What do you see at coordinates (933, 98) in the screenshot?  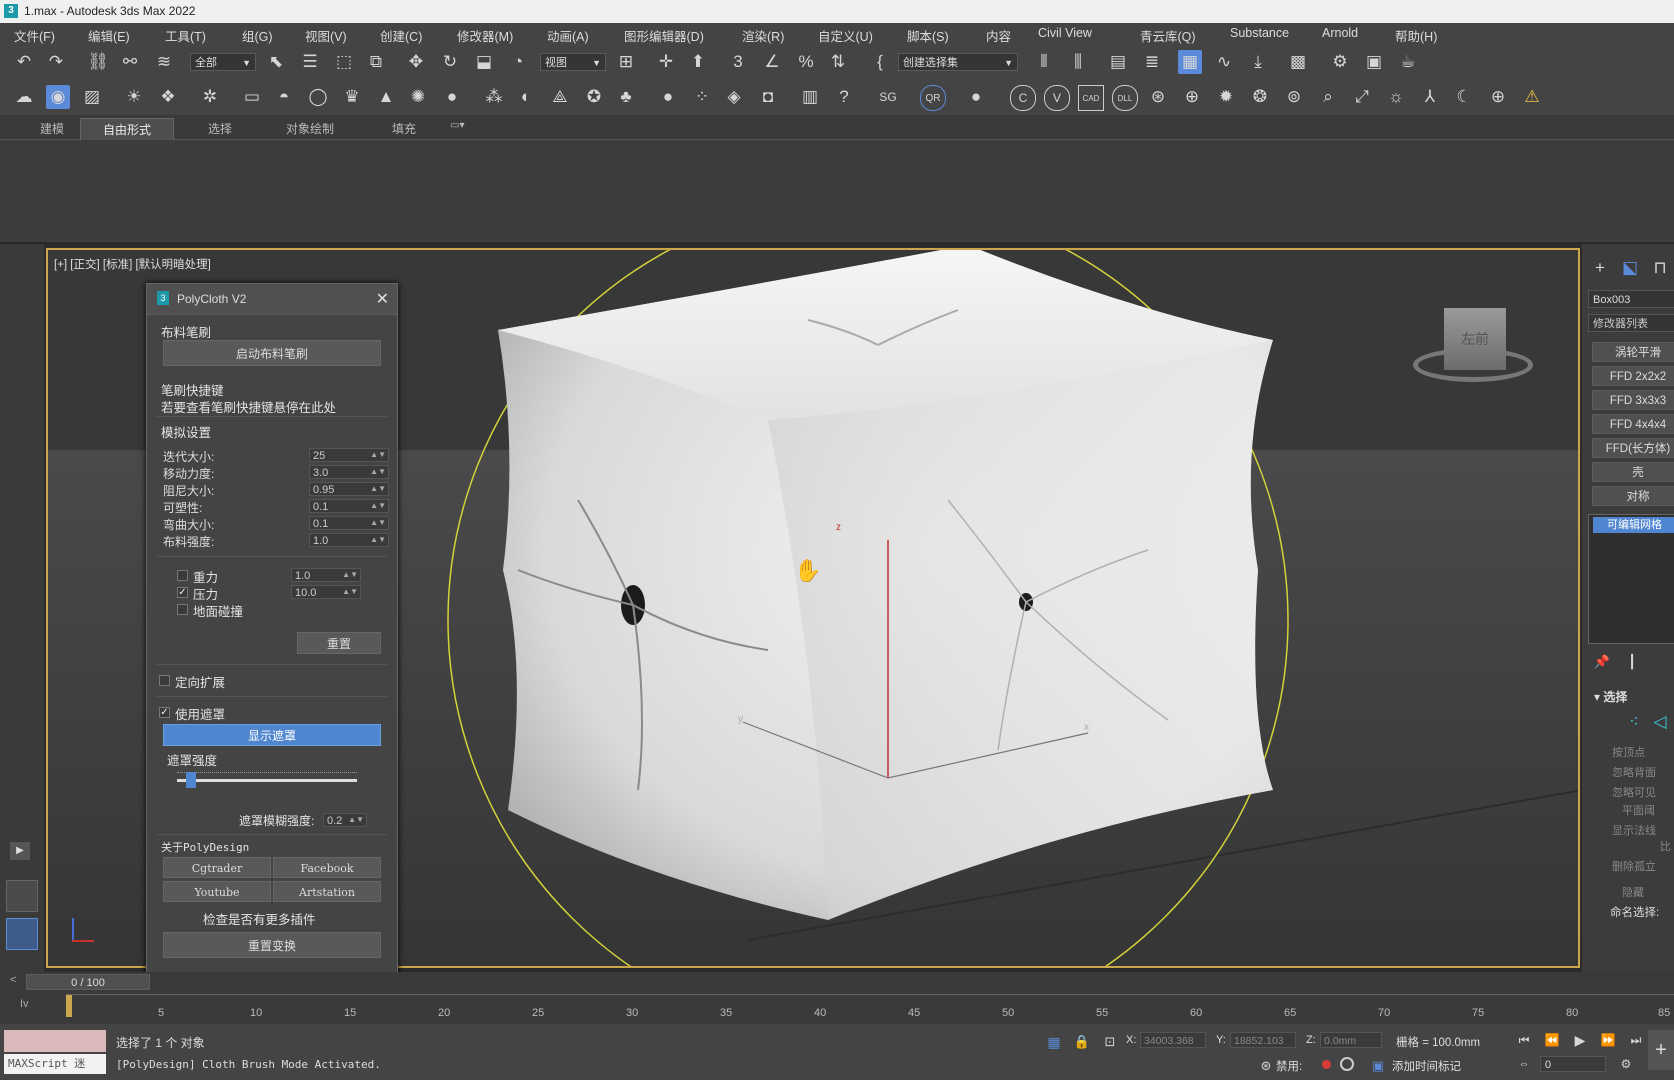 I see `qr-button: QR` at bounding box center [933, 98].